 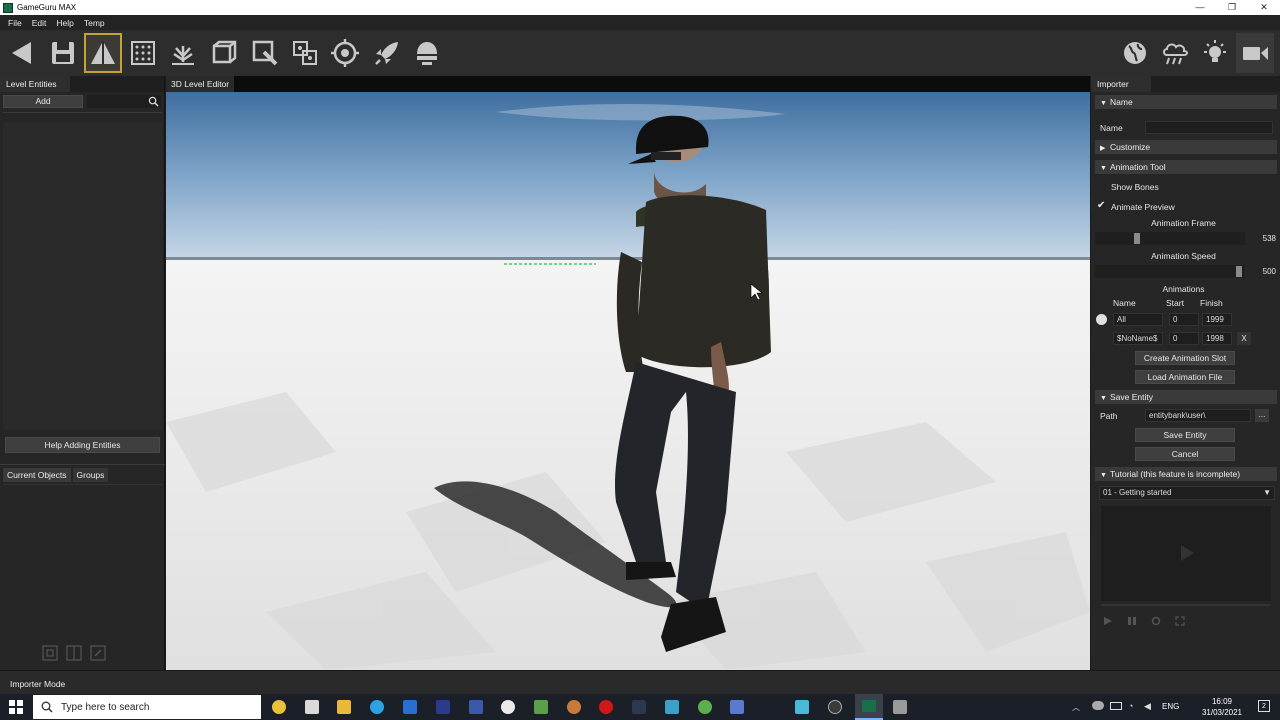 I want to click on help-adding-entities-button: Help Adding Entities, so click(x=82, y=445).